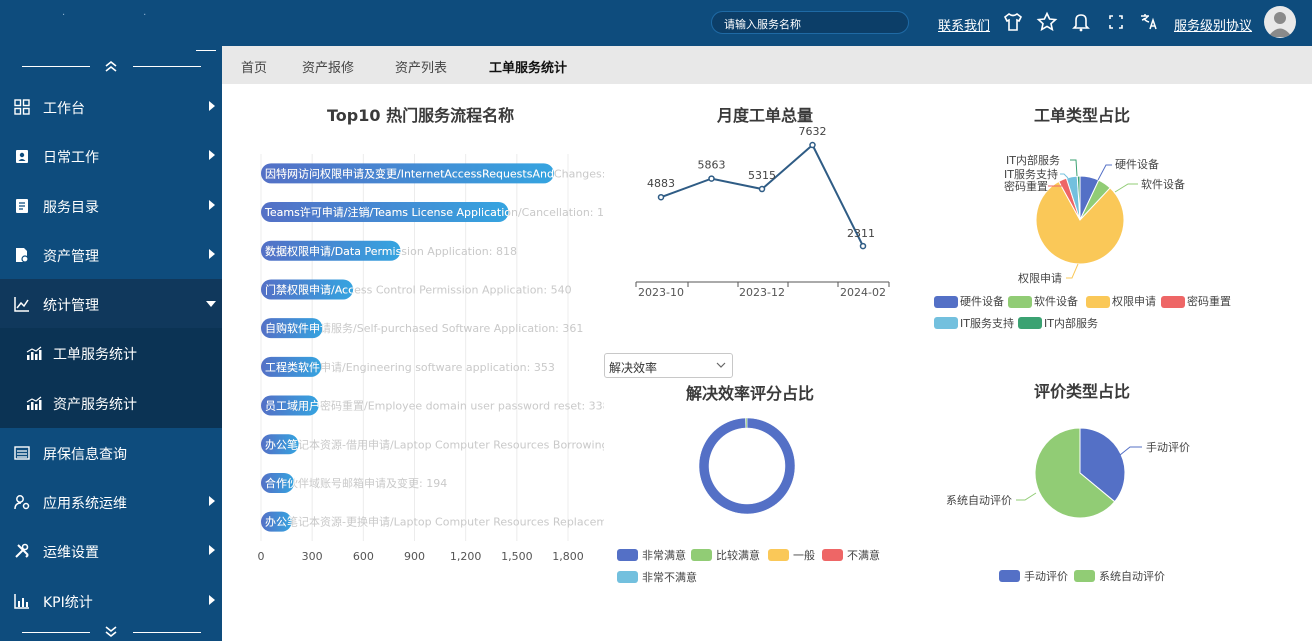  Describe the element at coordinates (34, 403) in the screenshot. I see `bar-chart-icon` at that location.